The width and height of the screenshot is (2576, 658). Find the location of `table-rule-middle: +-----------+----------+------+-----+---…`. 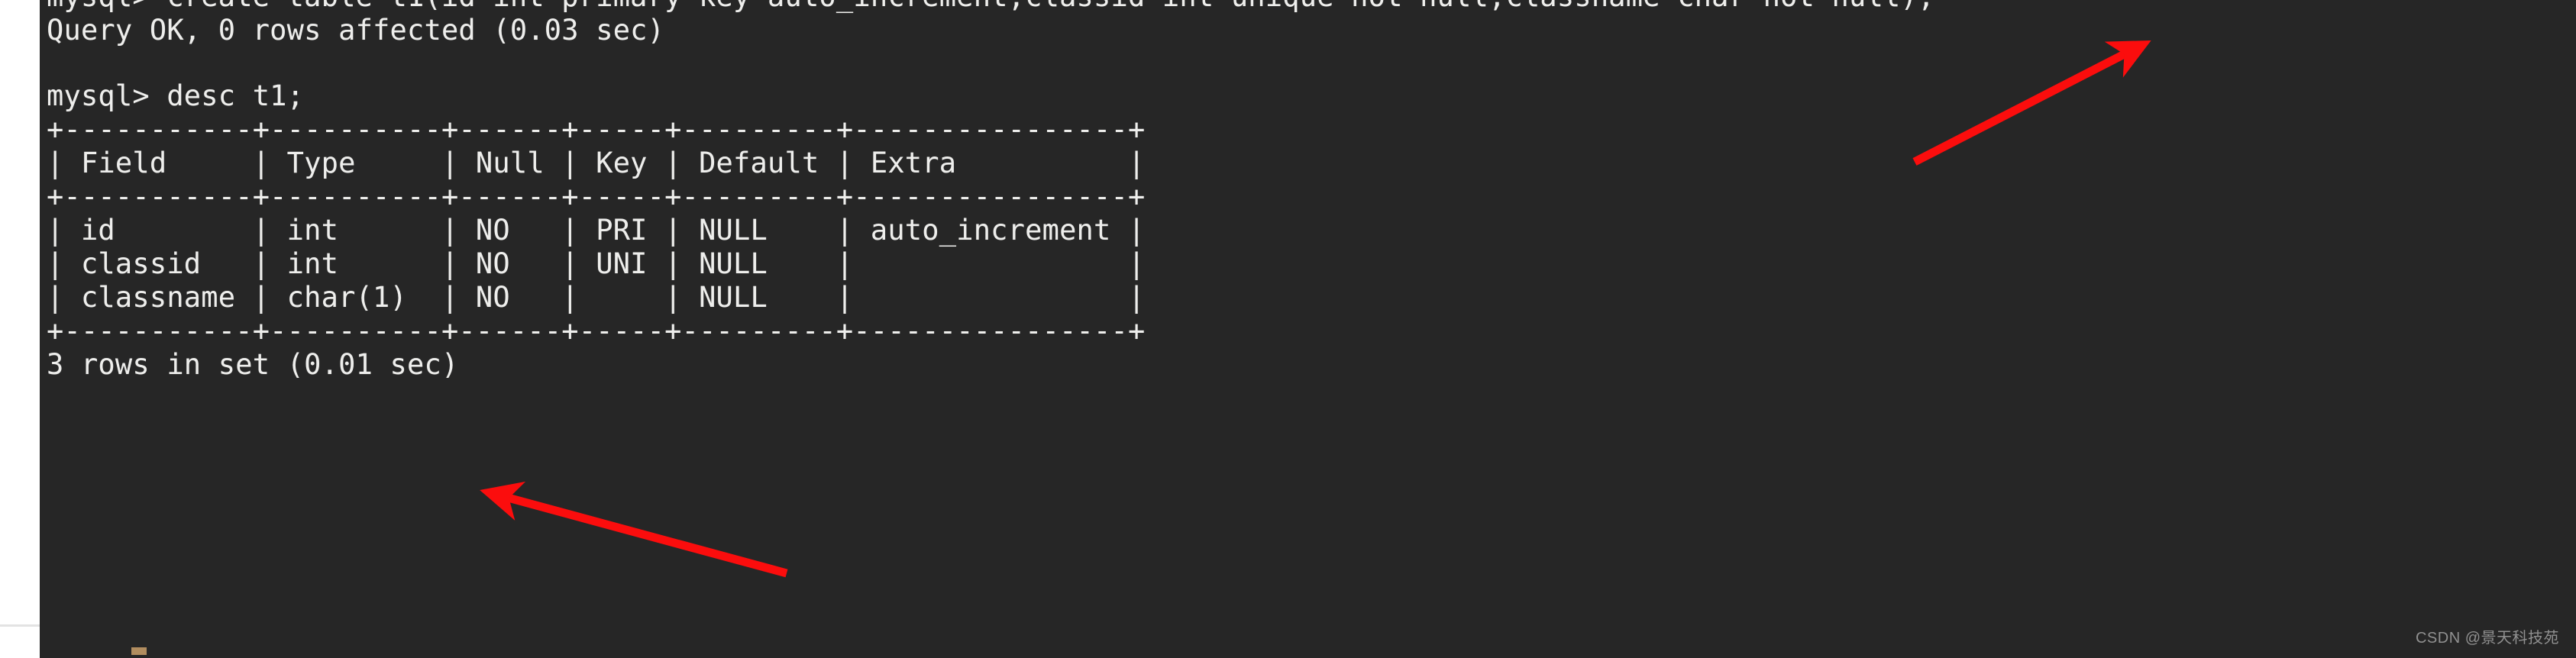

table-rule-middle: +-----------+----------+------+-----+---… is located at coordinates (596, 197).